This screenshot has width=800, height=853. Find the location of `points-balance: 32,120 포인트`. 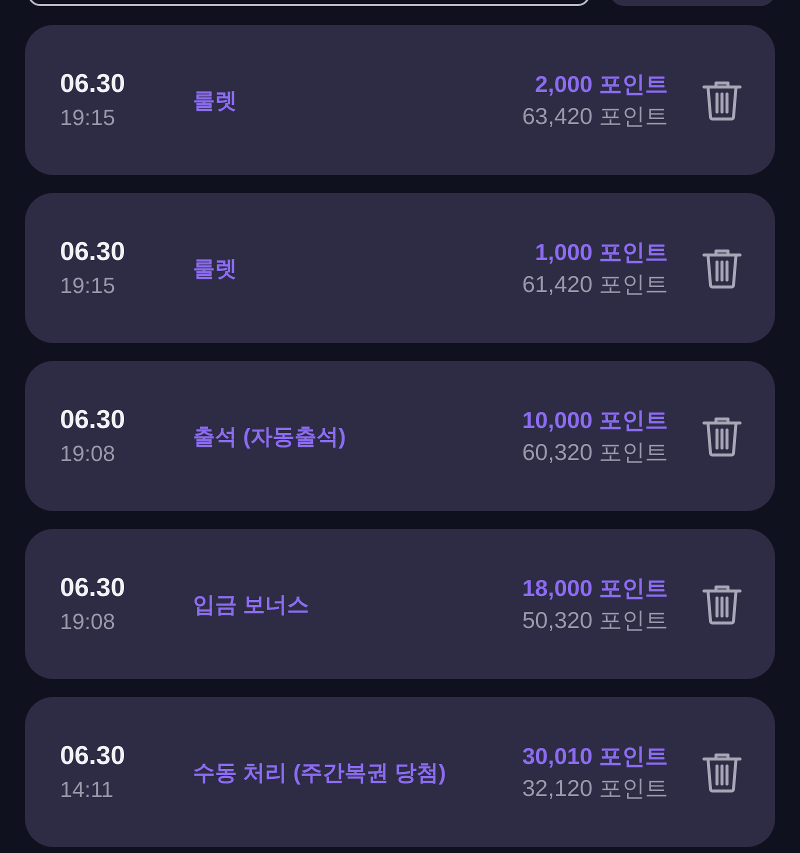

points-balance: 32,120 포인트 is located at coordinates (595, 788).